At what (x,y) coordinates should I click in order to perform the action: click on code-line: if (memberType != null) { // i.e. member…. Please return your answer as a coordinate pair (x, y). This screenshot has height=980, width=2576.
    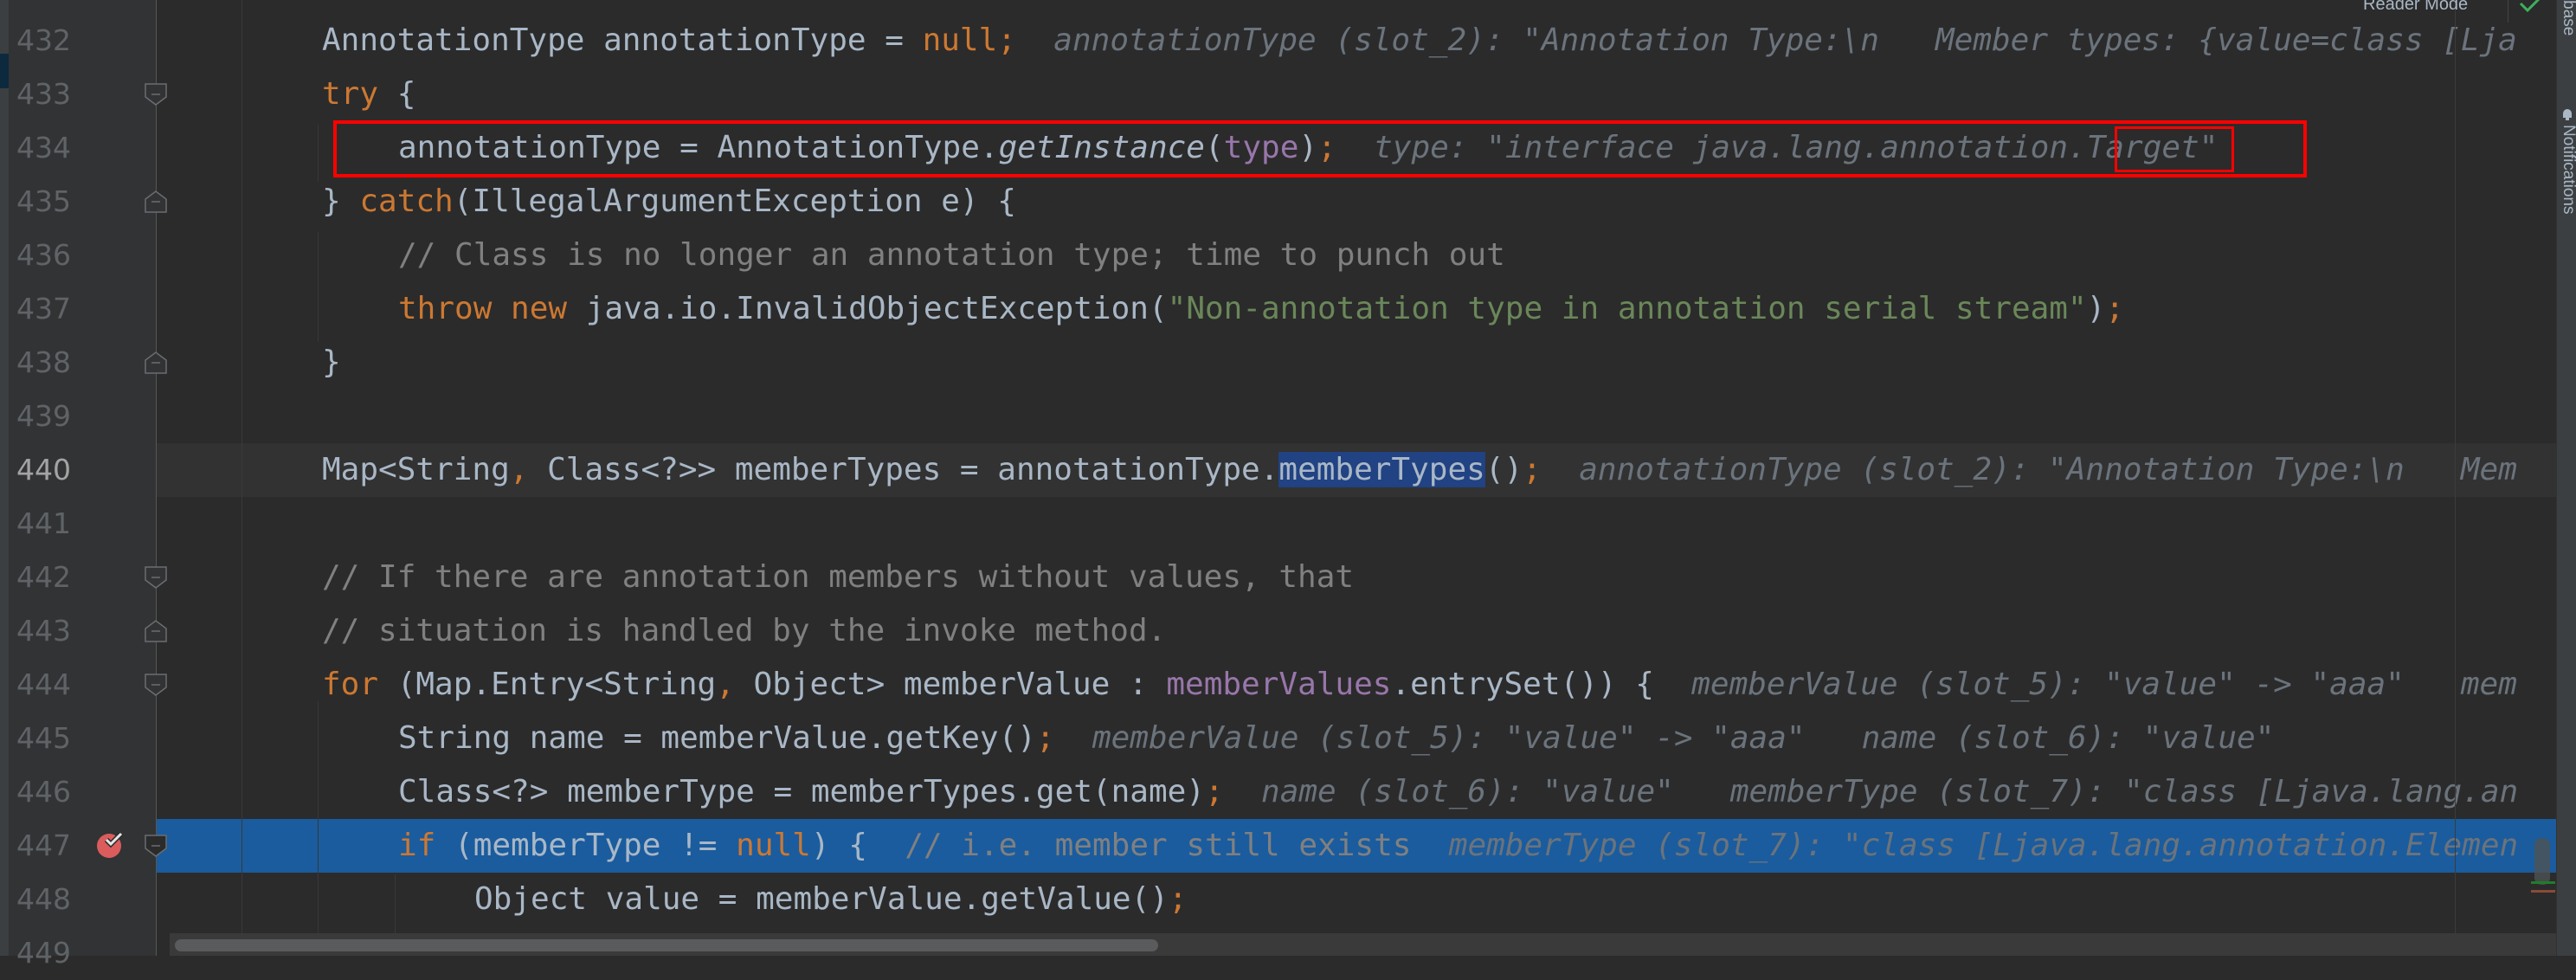
    Looking at the image, I should click on (1356, 846).